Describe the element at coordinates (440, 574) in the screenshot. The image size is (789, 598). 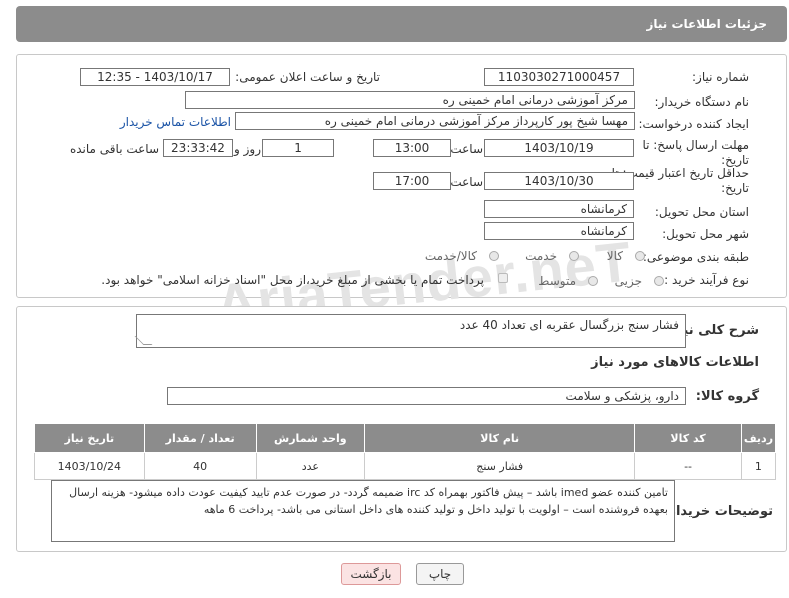
I see `print-button: چاپ` at that location.